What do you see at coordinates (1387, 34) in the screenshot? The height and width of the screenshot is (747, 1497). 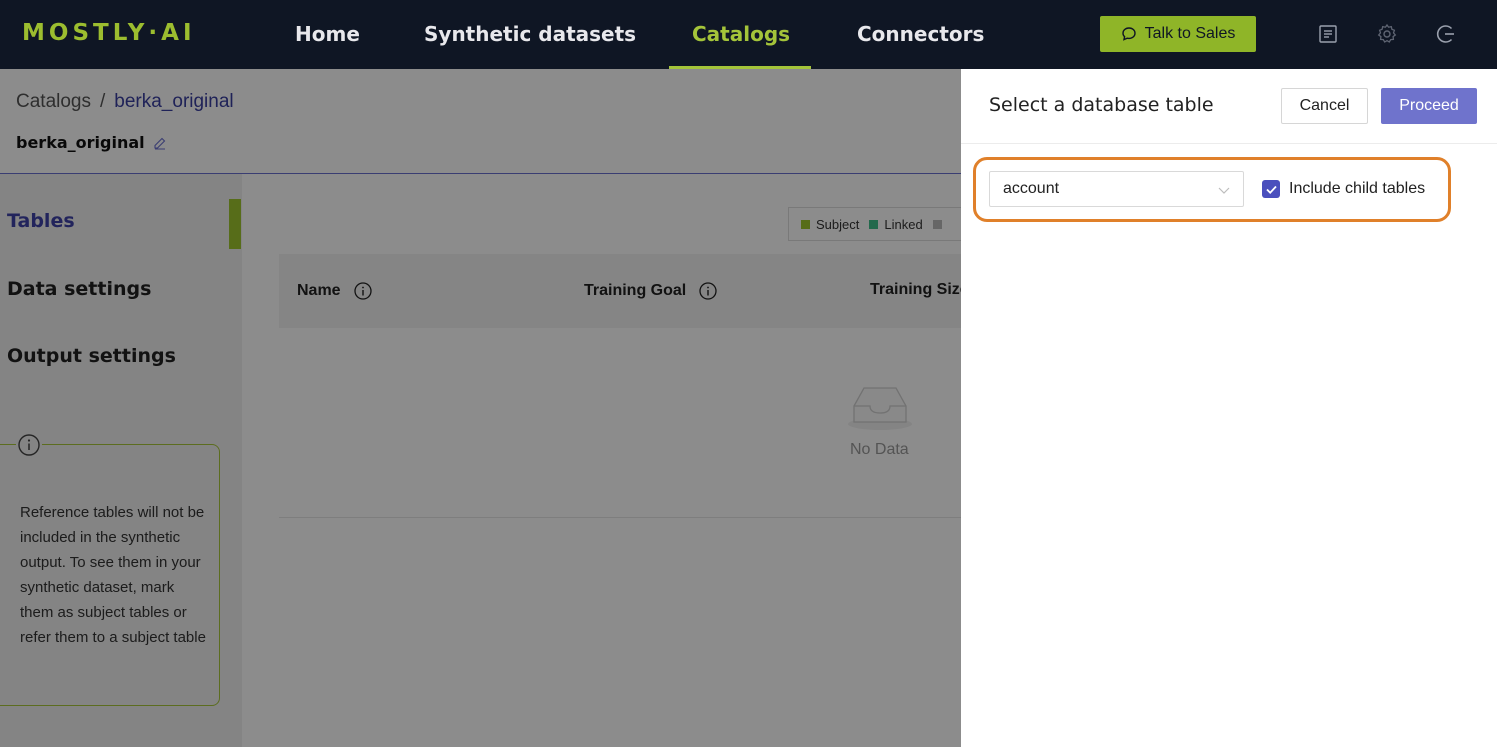 I see `settings-icon` at bounding box center [1387, 34].